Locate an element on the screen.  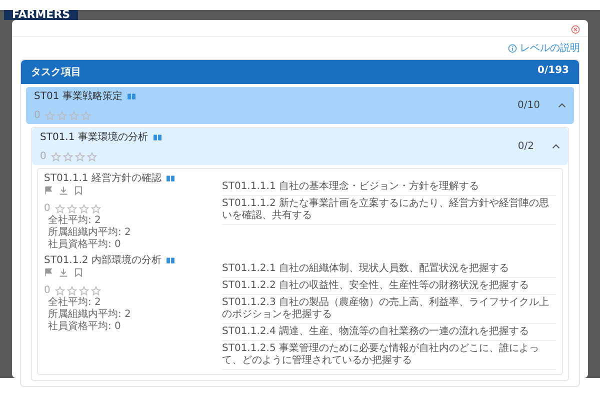
section-title: ST01 事業戦略策定 is located at coordinates (78, 96).